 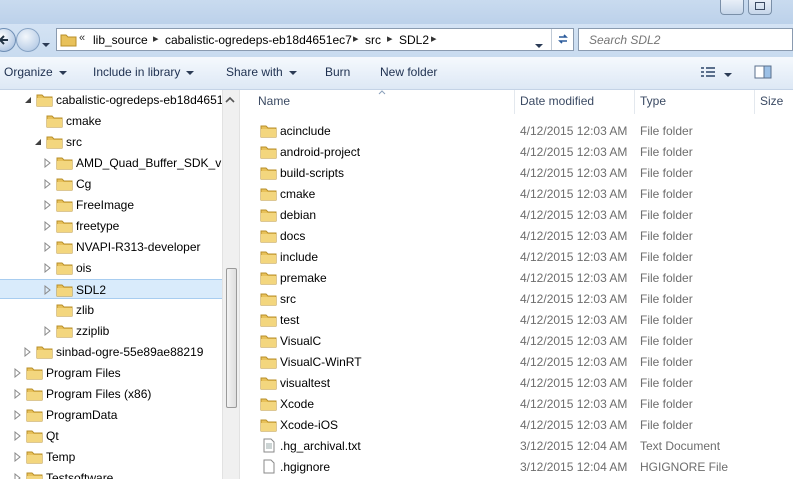 What do you see at coordinates (763, 73) in the screenshot?
I see `preview-pane-button` at bounding box center [763, 73].